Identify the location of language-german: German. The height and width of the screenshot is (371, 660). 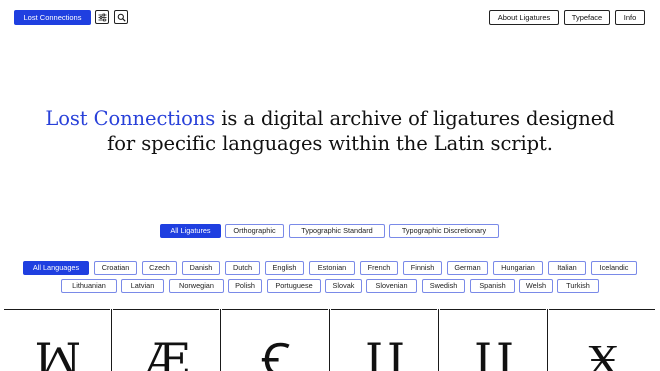
(467, 268).